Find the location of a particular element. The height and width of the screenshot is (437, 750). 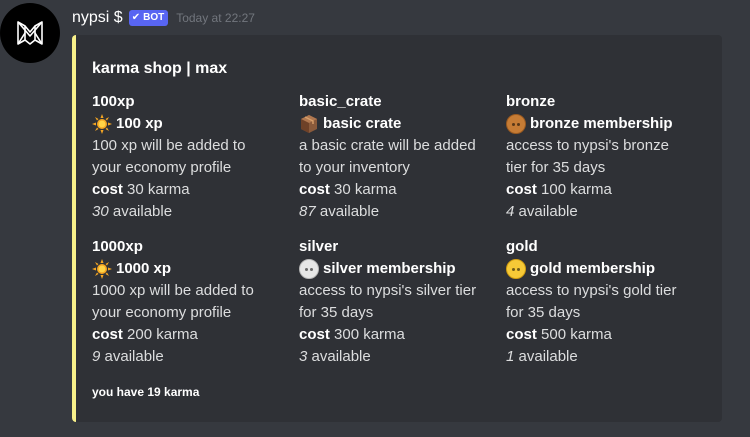

item-cost: cost 500 karma is located at coordinates (606, 335).